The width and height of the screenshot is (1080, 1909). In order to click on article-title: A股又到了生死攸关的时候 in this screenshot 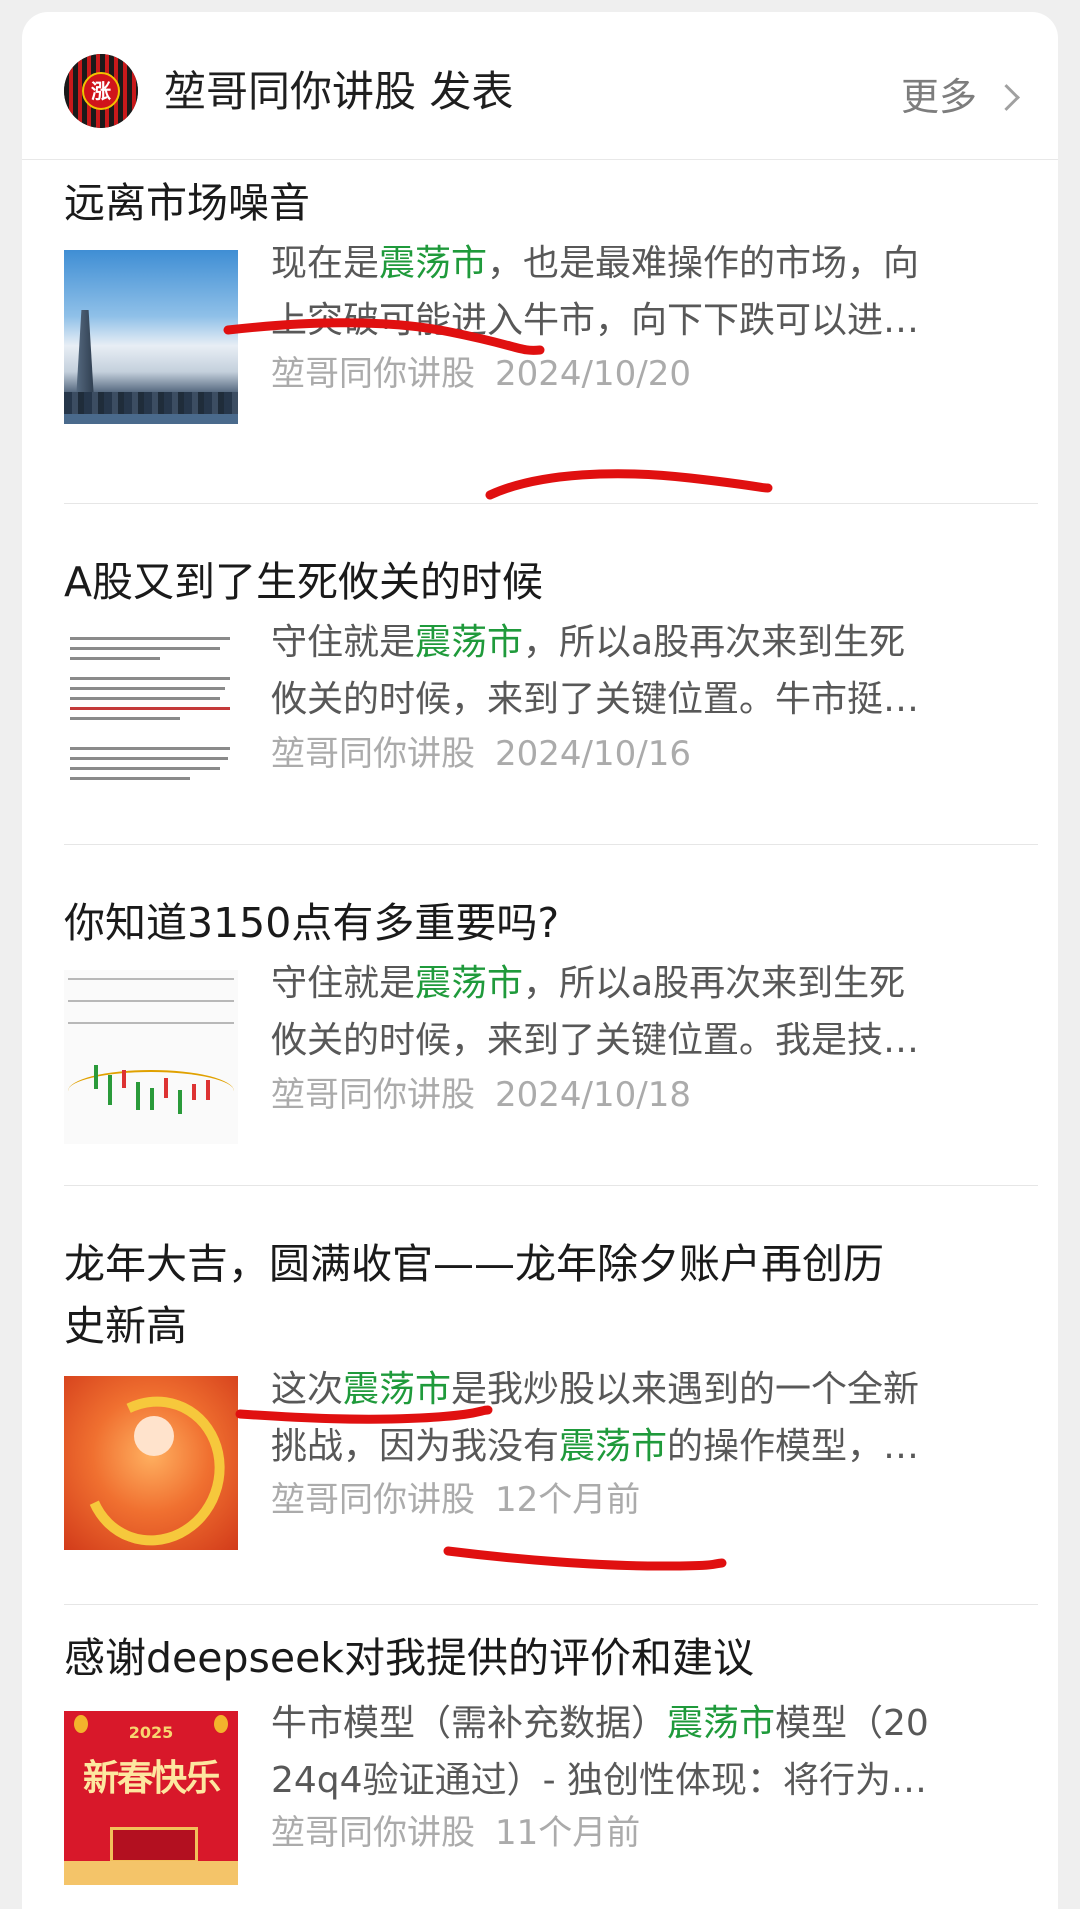, I will do `click(304, 582)`.